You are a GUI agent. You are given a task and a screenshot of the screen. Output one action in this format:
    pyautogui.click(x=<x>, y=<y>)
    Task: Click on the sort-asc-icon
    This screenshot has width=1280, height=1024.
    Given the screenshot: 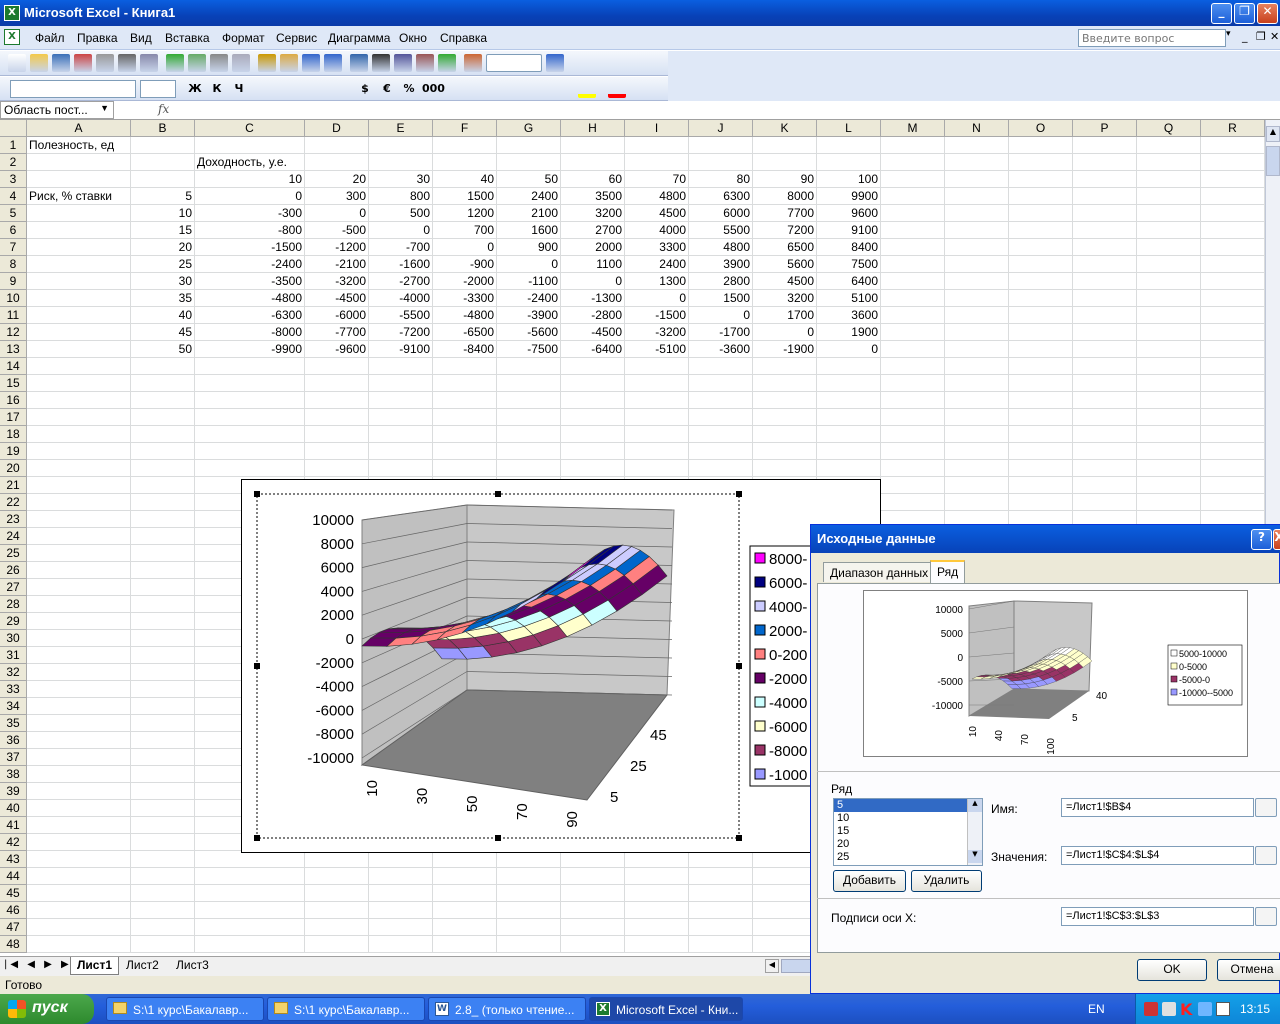 What is the action you would take?
    pyautogui.click(x=403, y=63)
    